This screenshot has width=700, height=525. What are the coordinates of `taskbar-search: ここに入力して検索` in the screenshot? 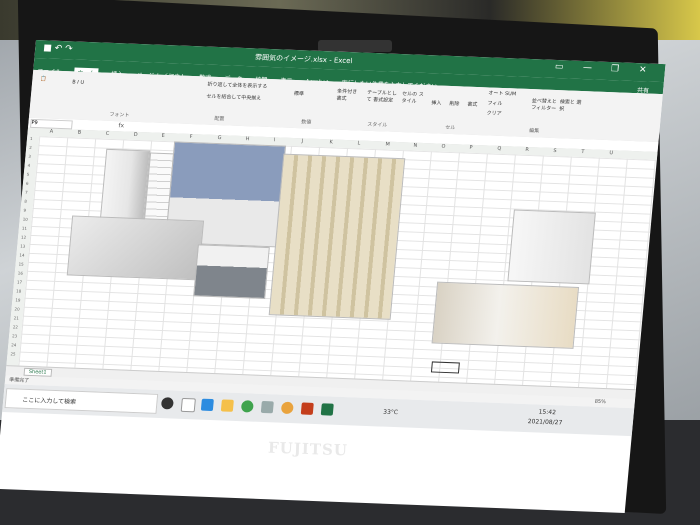 It's located at (81, 401).